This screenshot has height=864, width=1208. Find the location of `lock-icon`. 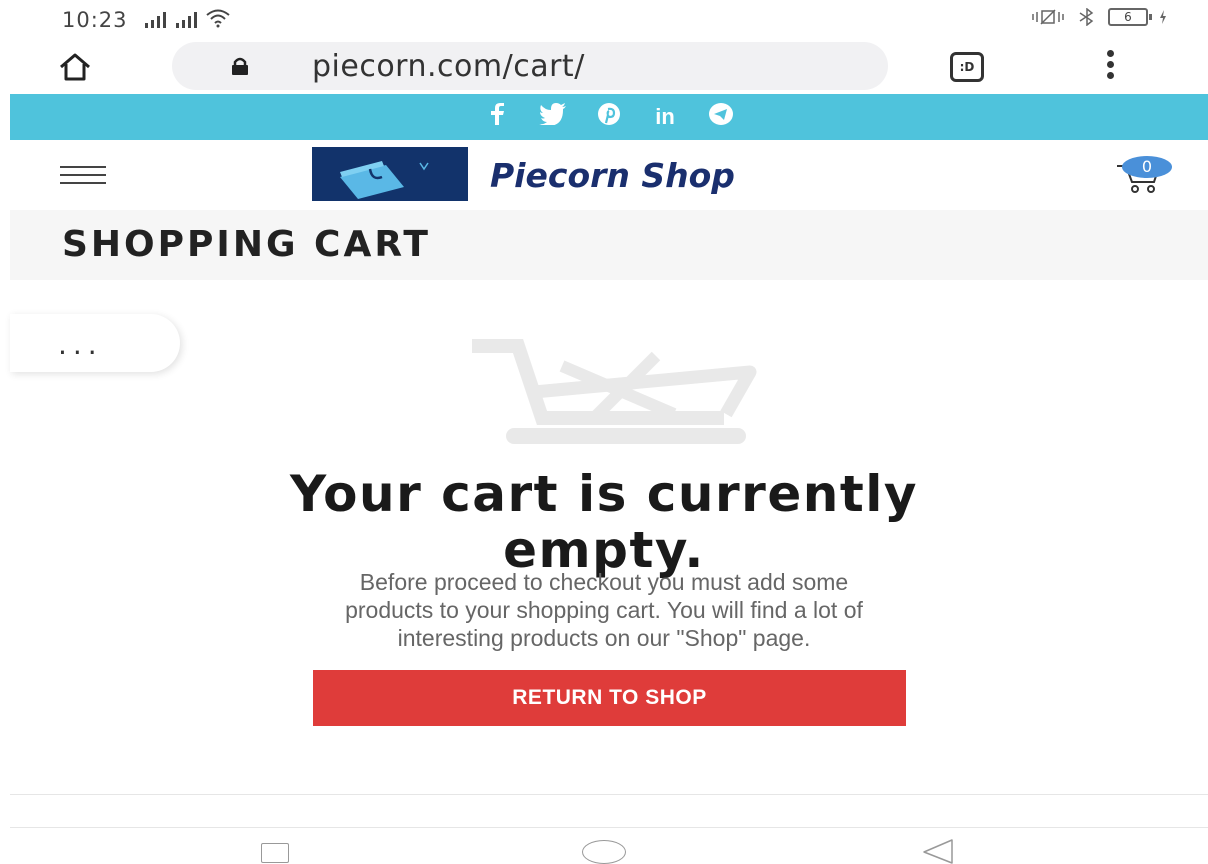

lock-icon is located at coordinates (240, 66).